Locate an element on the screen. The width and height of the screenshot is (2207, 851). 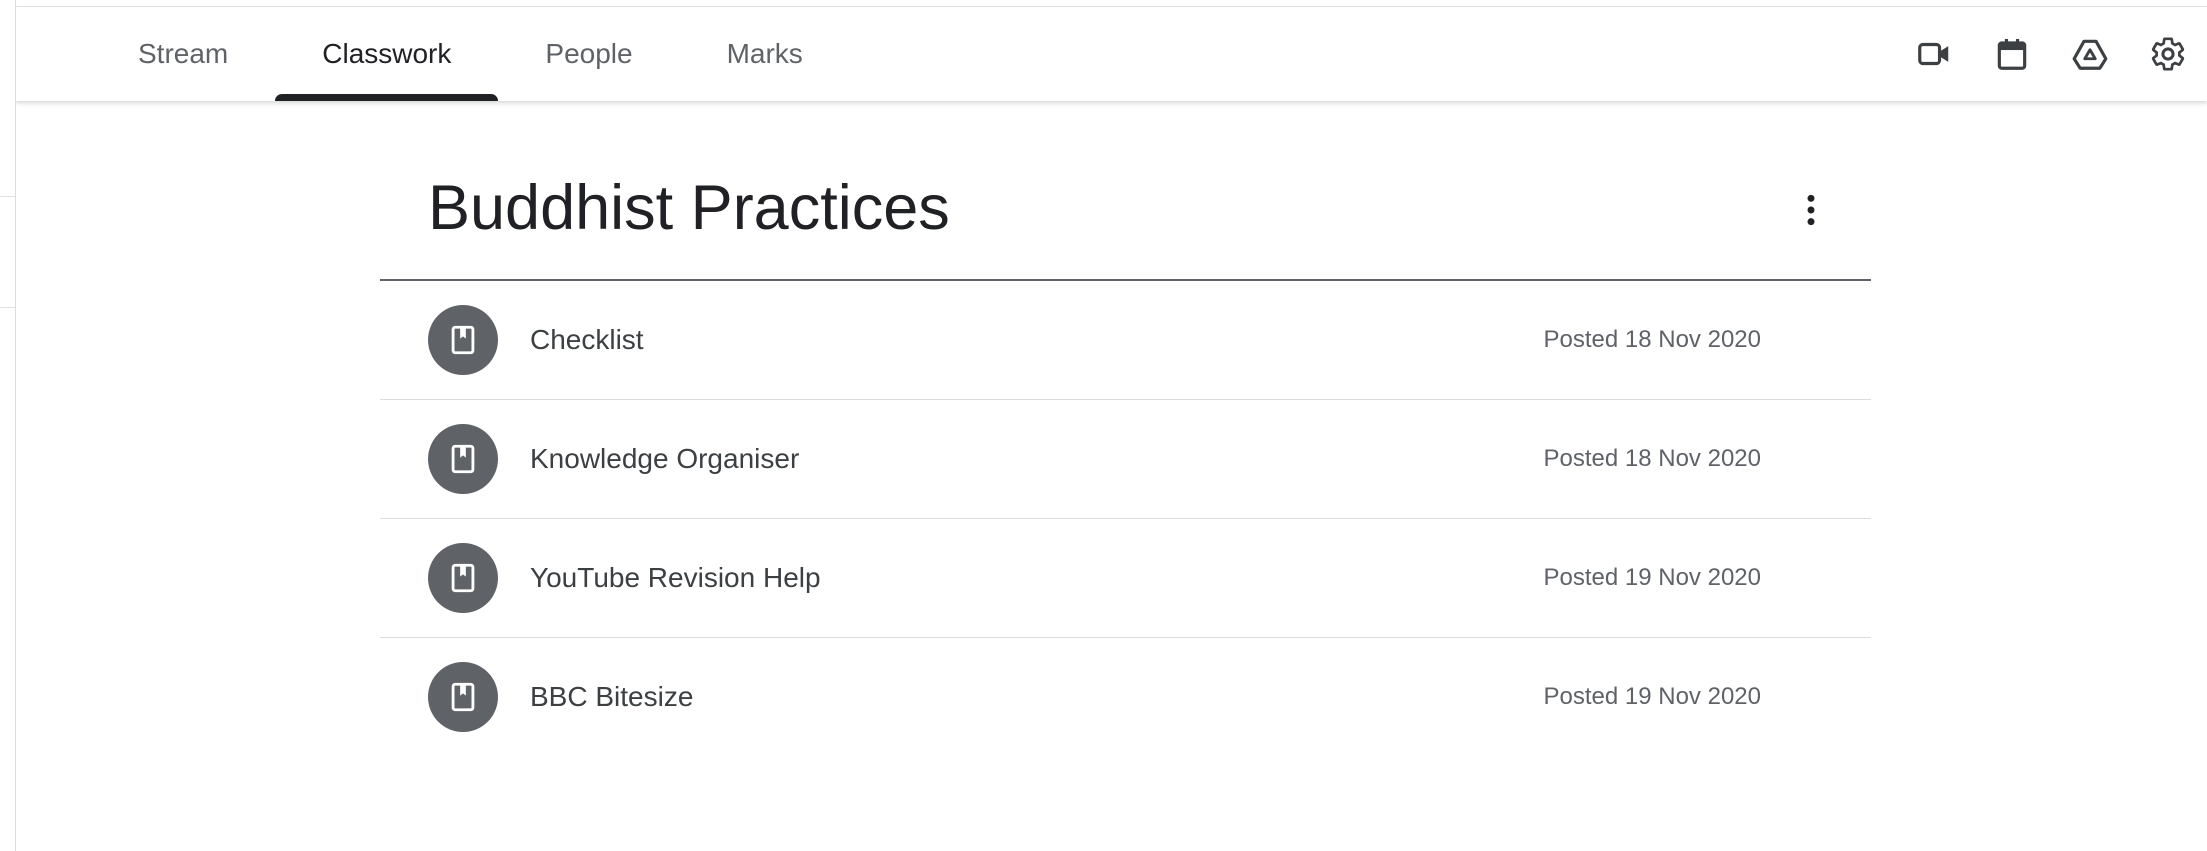
list-item: Knowledge Organiser Posted 18 Nov 2020 is located at coordinates (1125, 459).